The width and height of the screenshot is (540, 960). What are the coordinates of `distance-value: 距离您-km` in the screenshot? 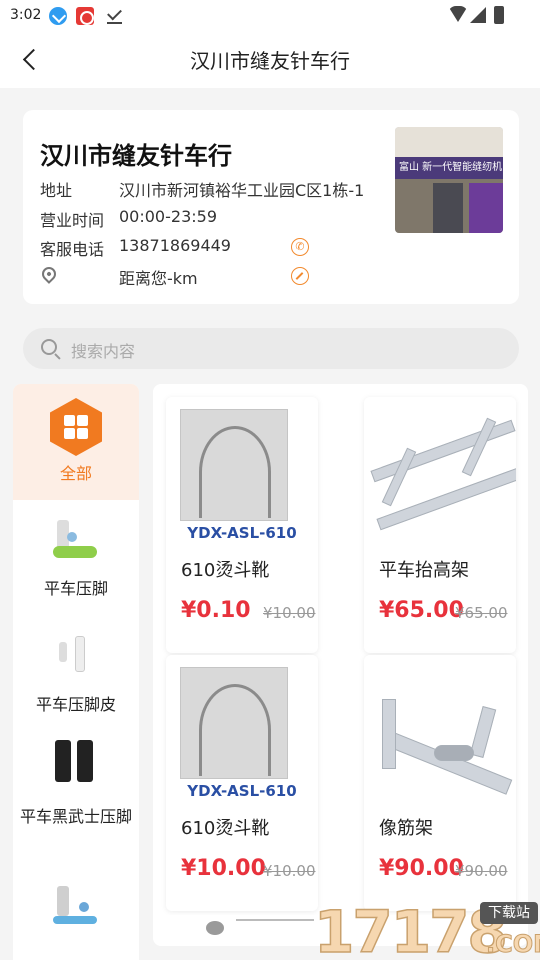 It's located at (158, 278).